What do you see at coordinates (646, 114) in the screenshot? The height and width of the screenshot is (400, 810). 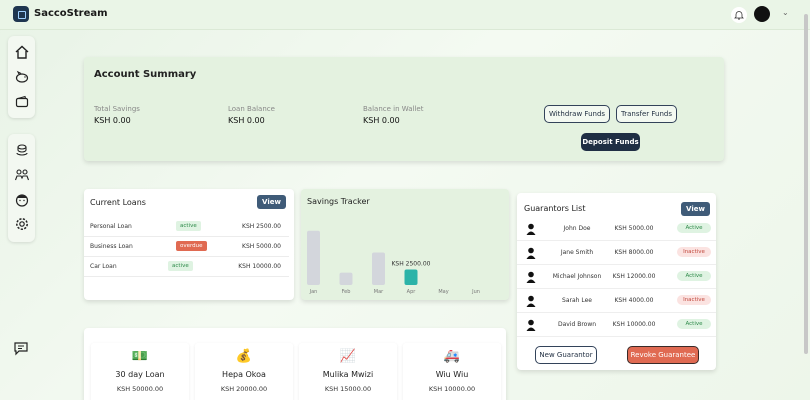 I see `transfer-funds-button: Transfer Funds` at bounding box center [646, 114].